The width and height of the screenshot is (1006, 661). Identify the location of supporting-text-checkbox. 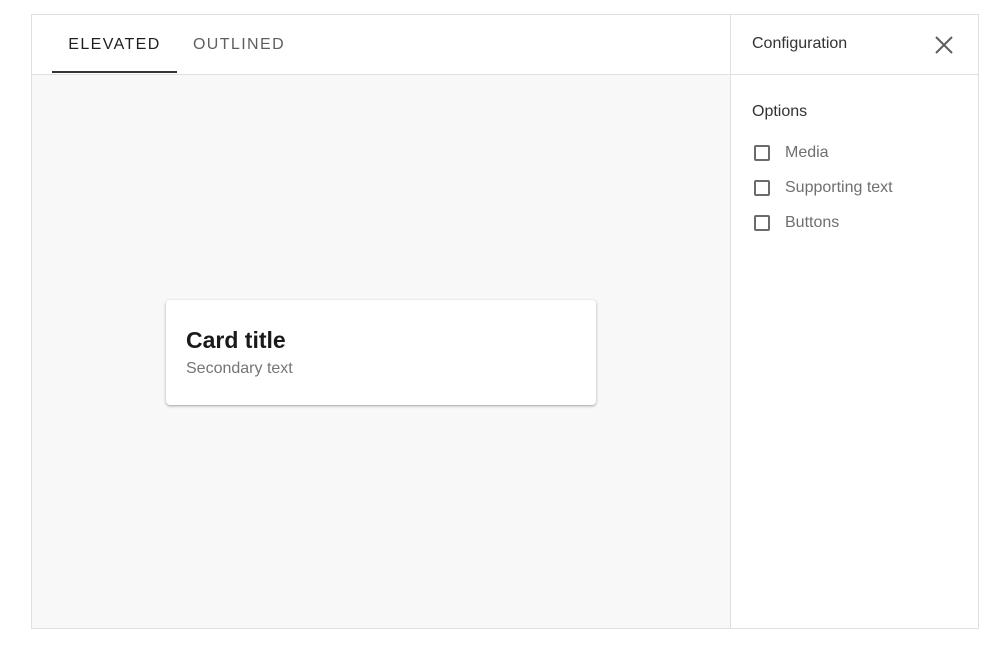
(762, 188).